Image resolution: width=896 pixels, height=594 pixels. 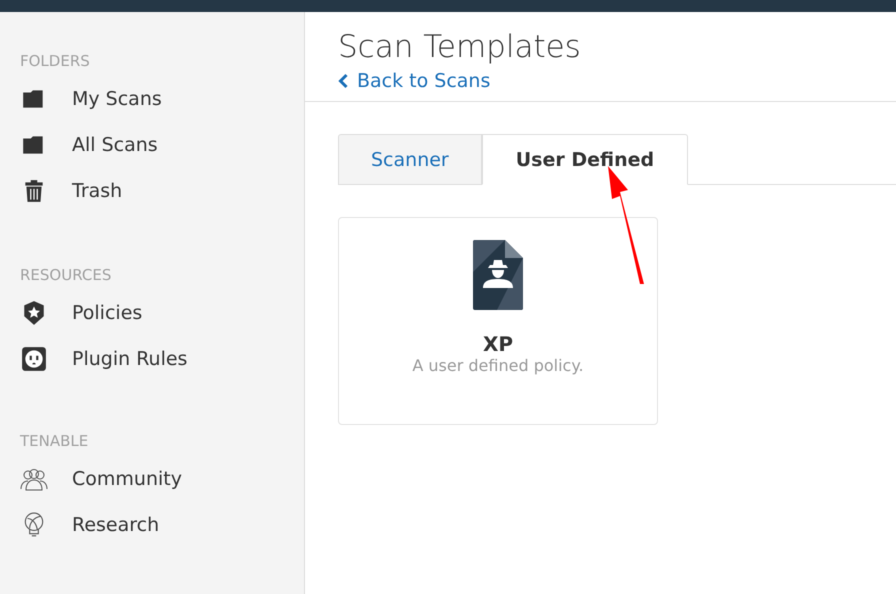 What do you see at coordinates (117, 99) in the screenshot?
I see `sidebar-item: My Scans` at bounding box center [117, 99].